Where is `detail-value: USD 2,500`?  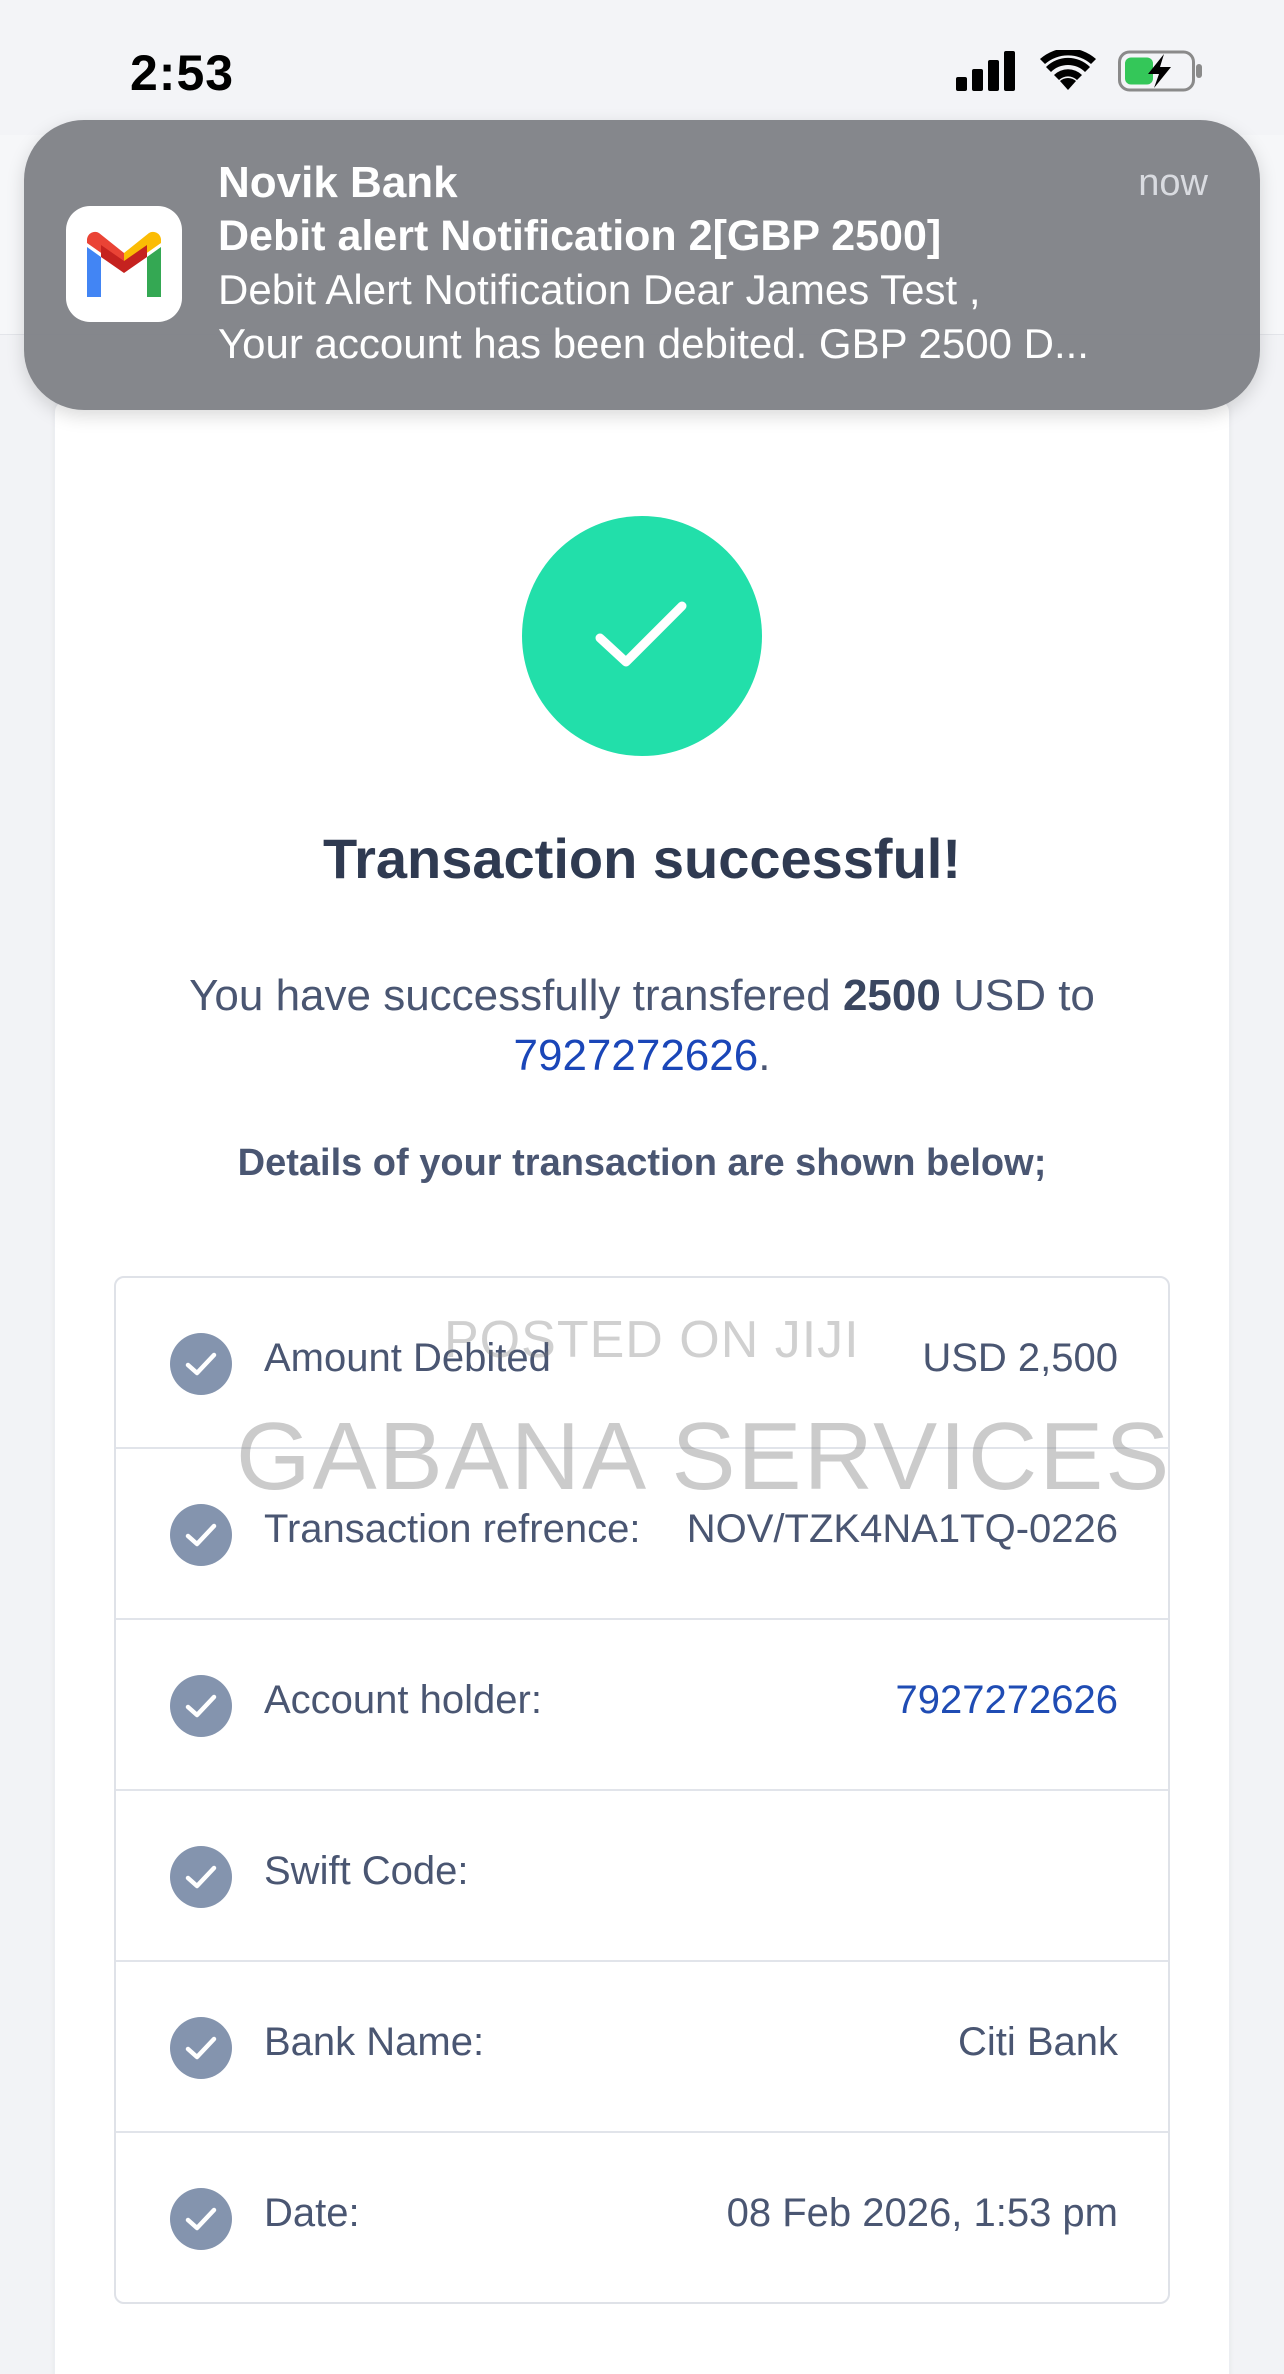
detail-value: USD 2,500 is located at coordinates (1020, 1358).